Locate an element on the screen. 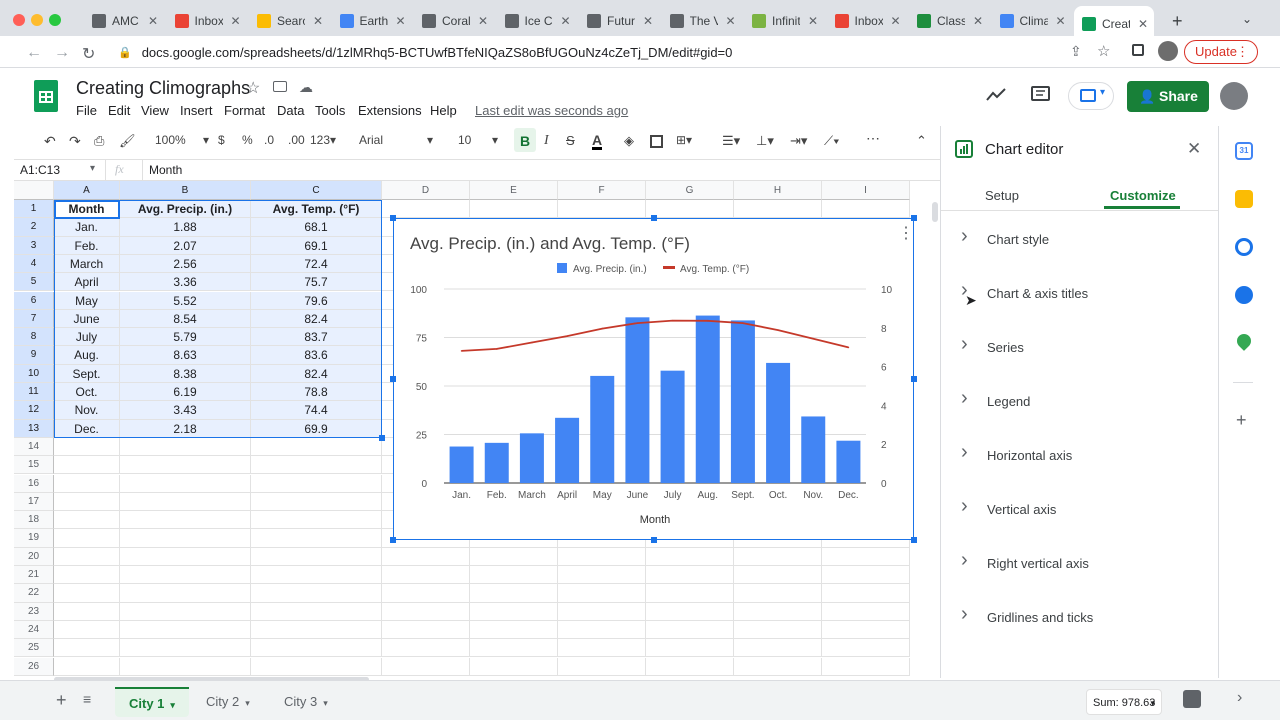 This screenshot has height=720, width=1280. row-header: 2 is located at coordinates (34, 227).